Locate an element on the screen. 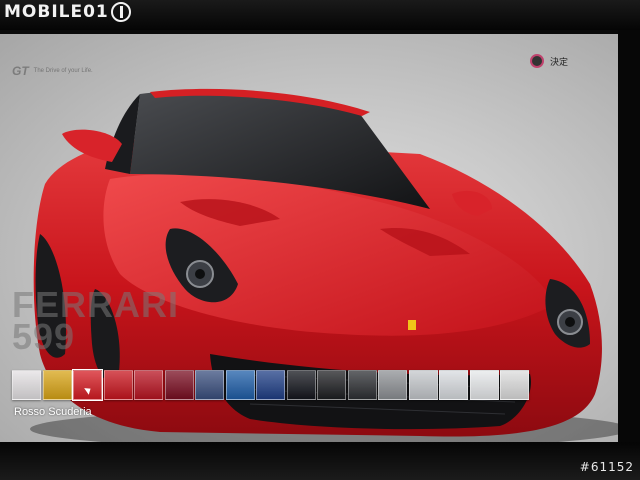 Image resolution: width=640 pixels, height=480 pixels. circle-button-icon is located at coordinates (537, 61).